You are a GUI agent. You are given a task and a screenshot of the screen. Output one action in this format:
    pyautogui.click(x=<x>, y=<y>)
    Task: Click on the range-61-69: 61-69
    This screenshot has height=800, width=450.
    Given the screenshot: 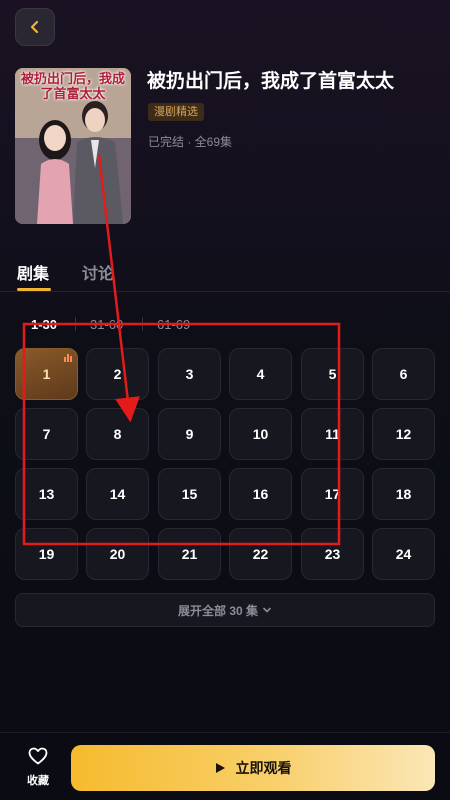 What is the action you would take?
    pyautogui.click(x=173, y=324)
    